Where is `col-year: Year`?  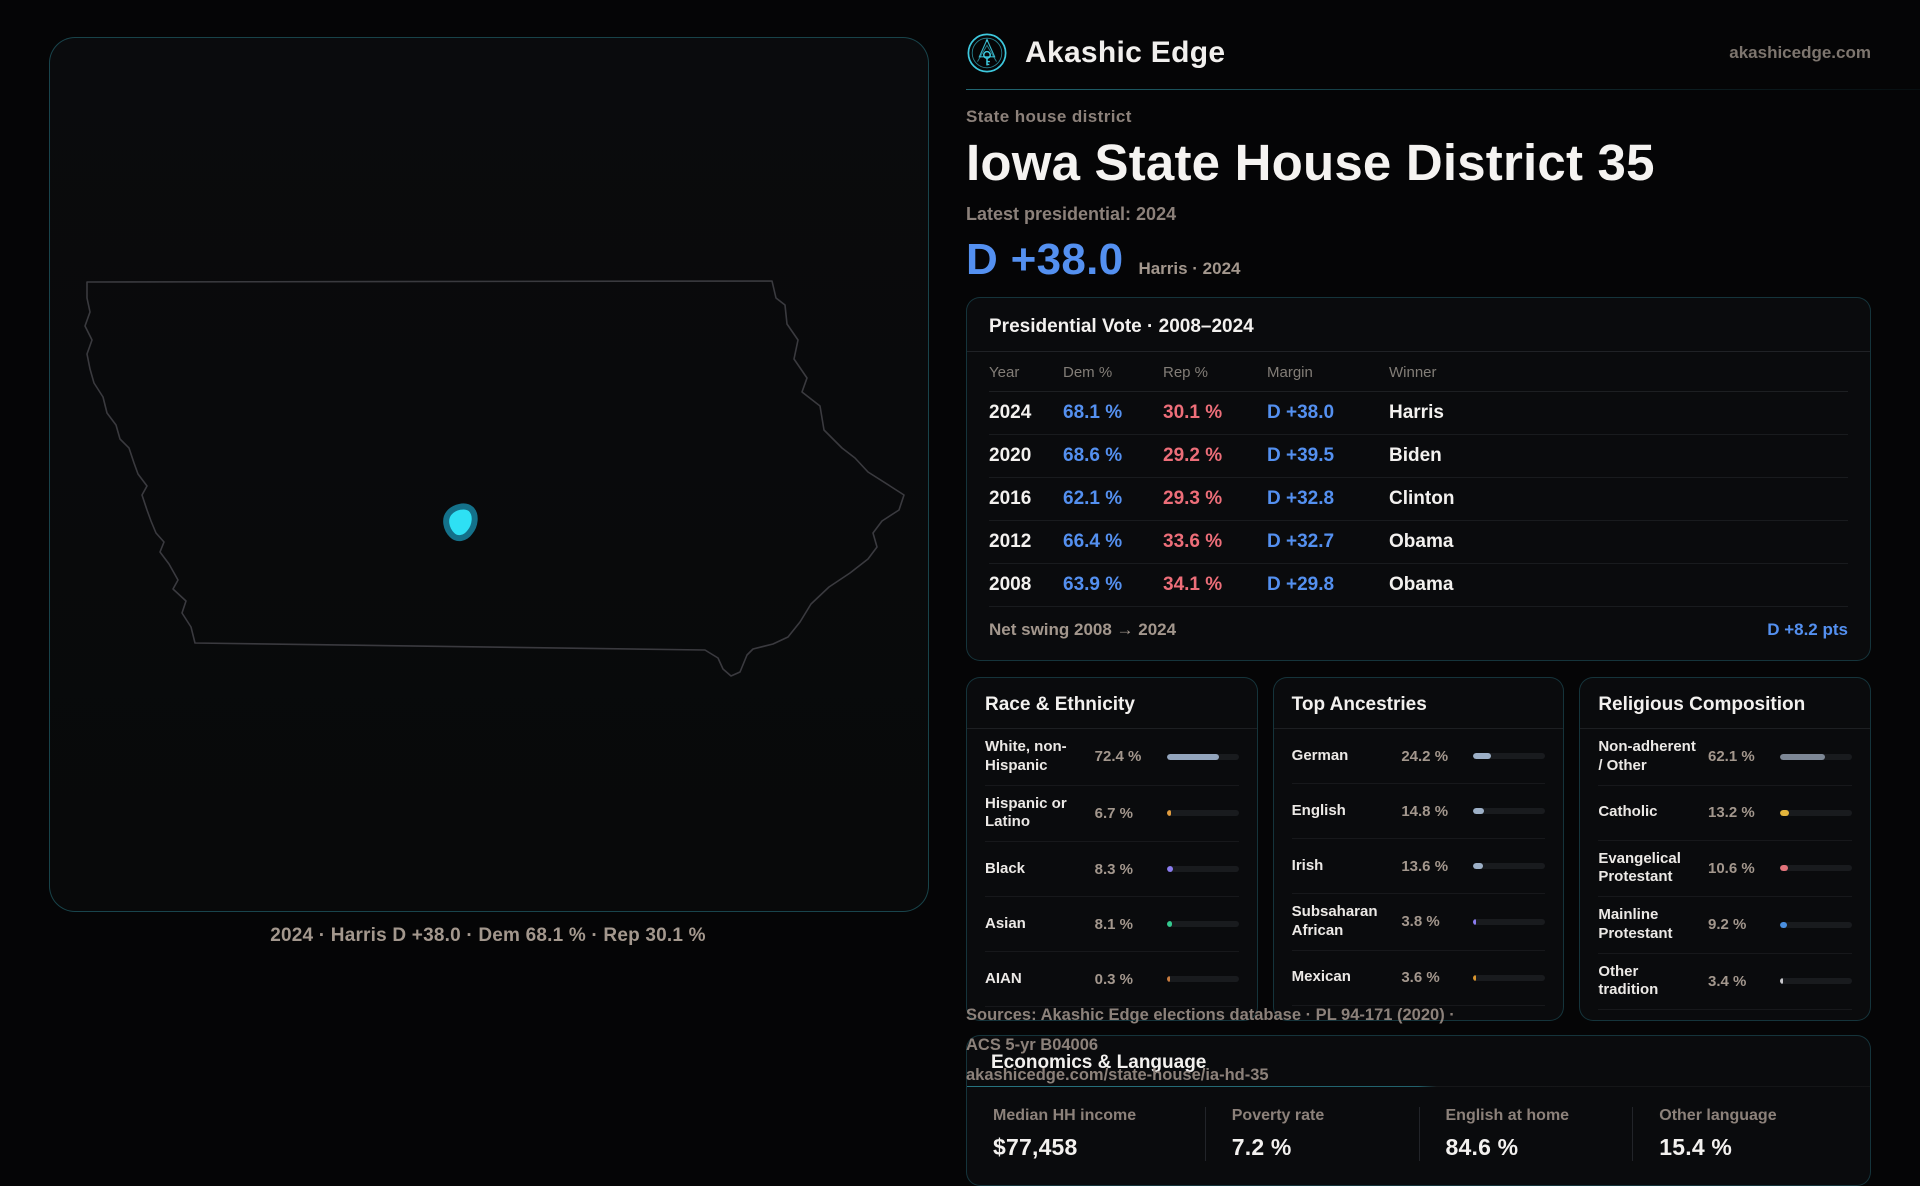 col-year: Year is located at coordinates (1004, 372).